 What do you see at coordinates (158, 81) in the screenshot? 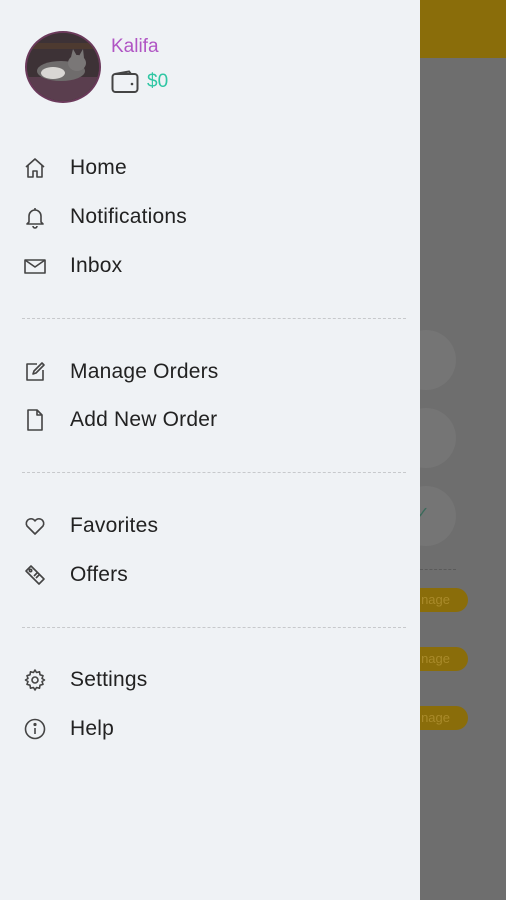
I see `wallet-balance: $0` at bounding box center [158, 81].